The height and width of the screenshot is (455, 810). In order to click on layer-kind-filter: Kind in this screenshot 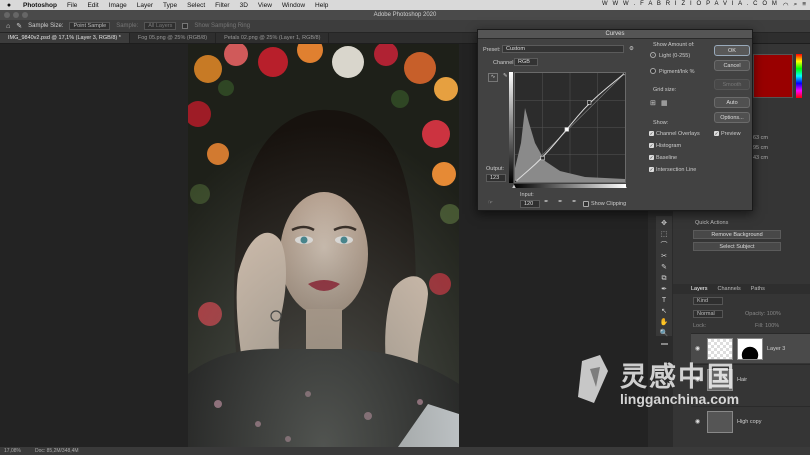, I will do `click(708, 301)`.